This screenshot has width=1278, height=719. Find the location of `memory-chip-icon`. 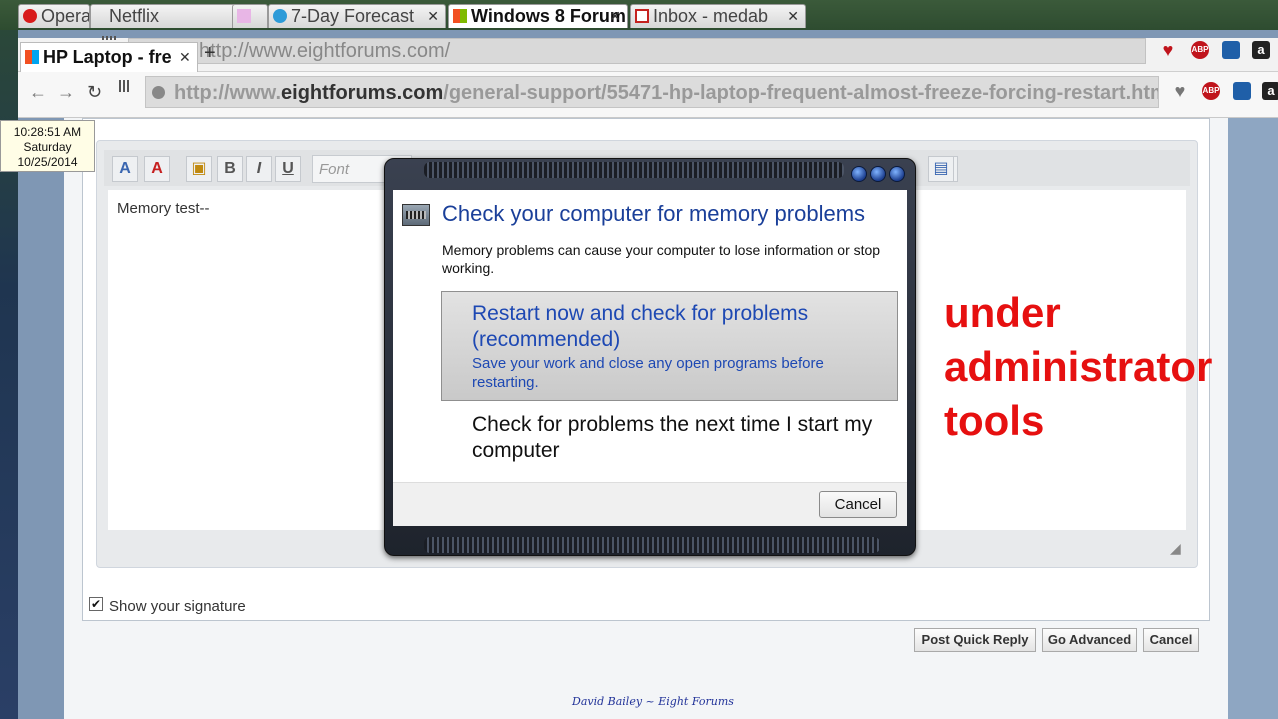

memory-chip-icon is located at coordinates (416, 215).